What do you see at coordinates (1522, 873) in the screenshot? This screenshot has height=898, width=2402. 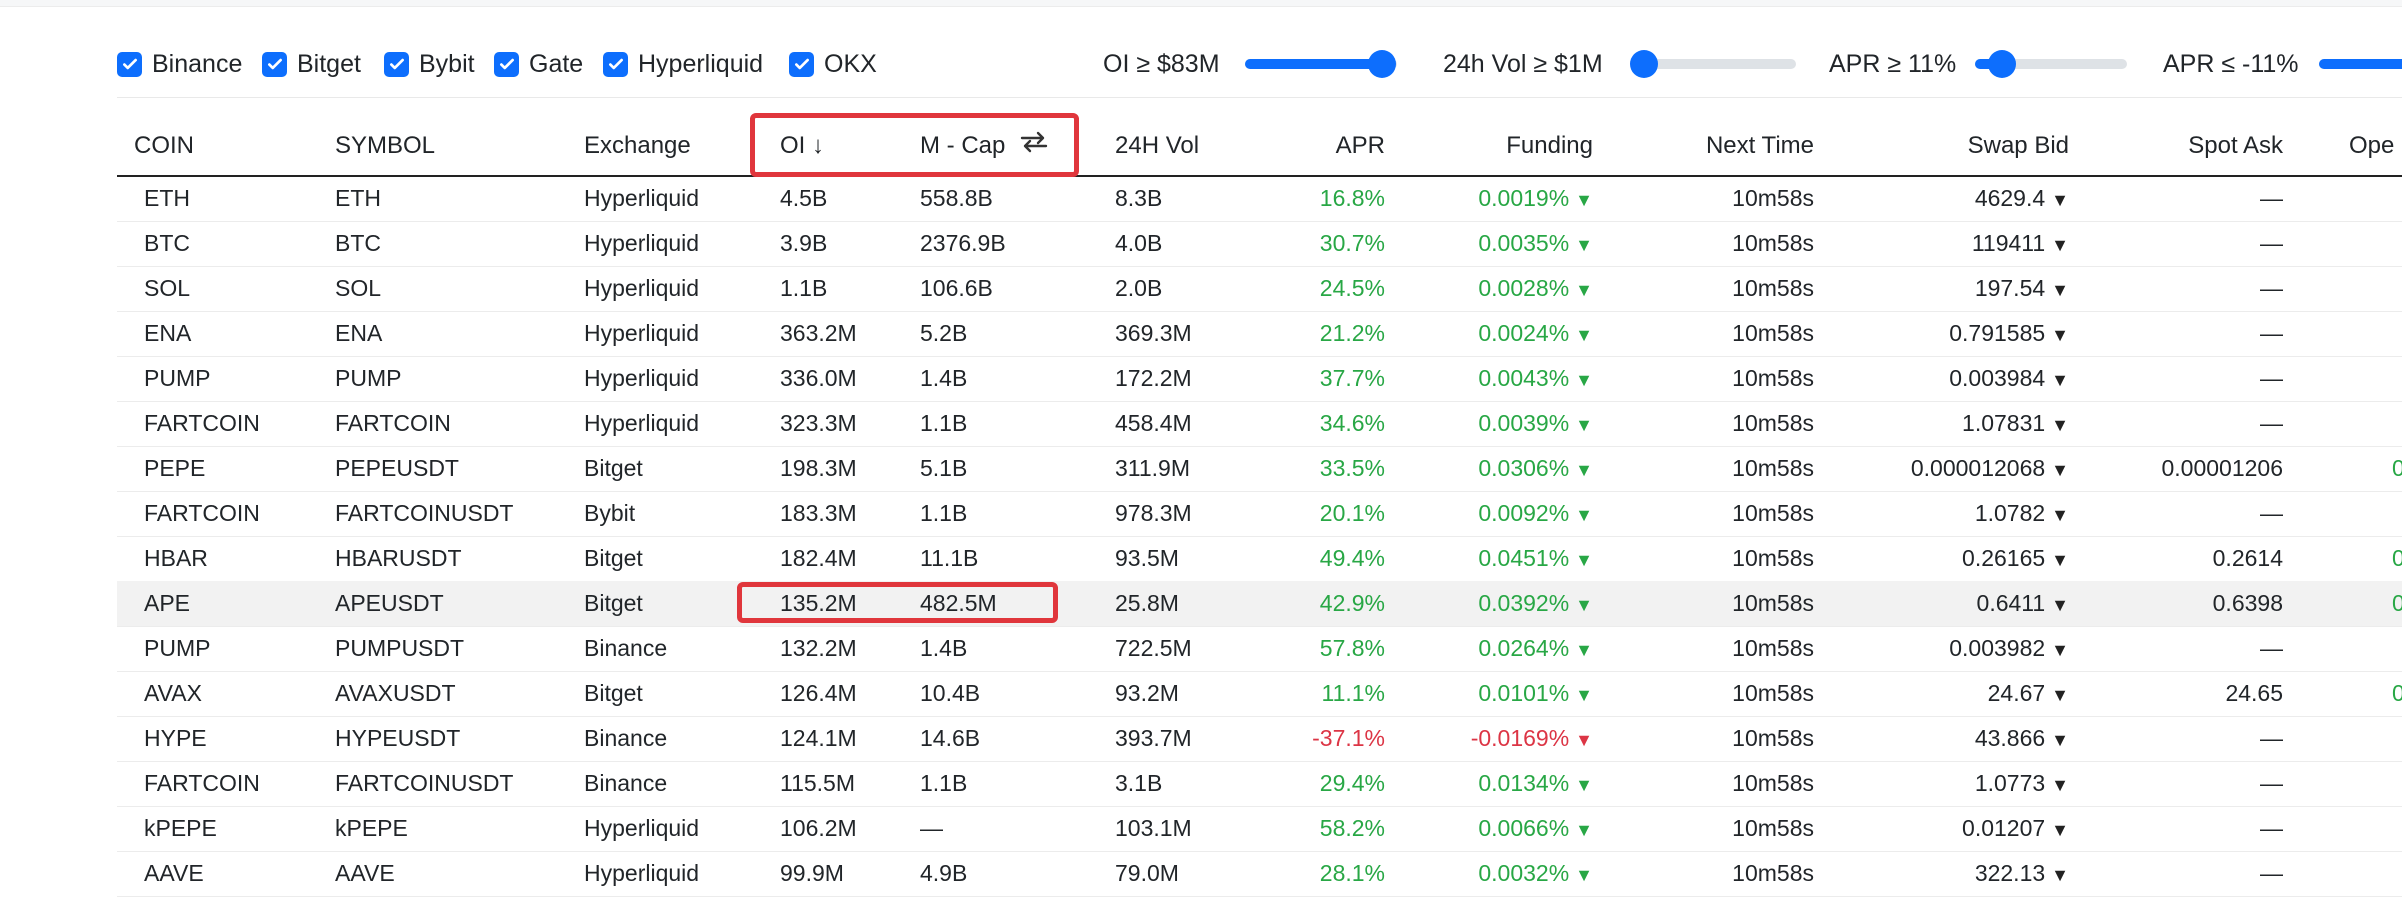 I see `cell-funding: 0.0032% ▼` at bounding box center [1522, 873].